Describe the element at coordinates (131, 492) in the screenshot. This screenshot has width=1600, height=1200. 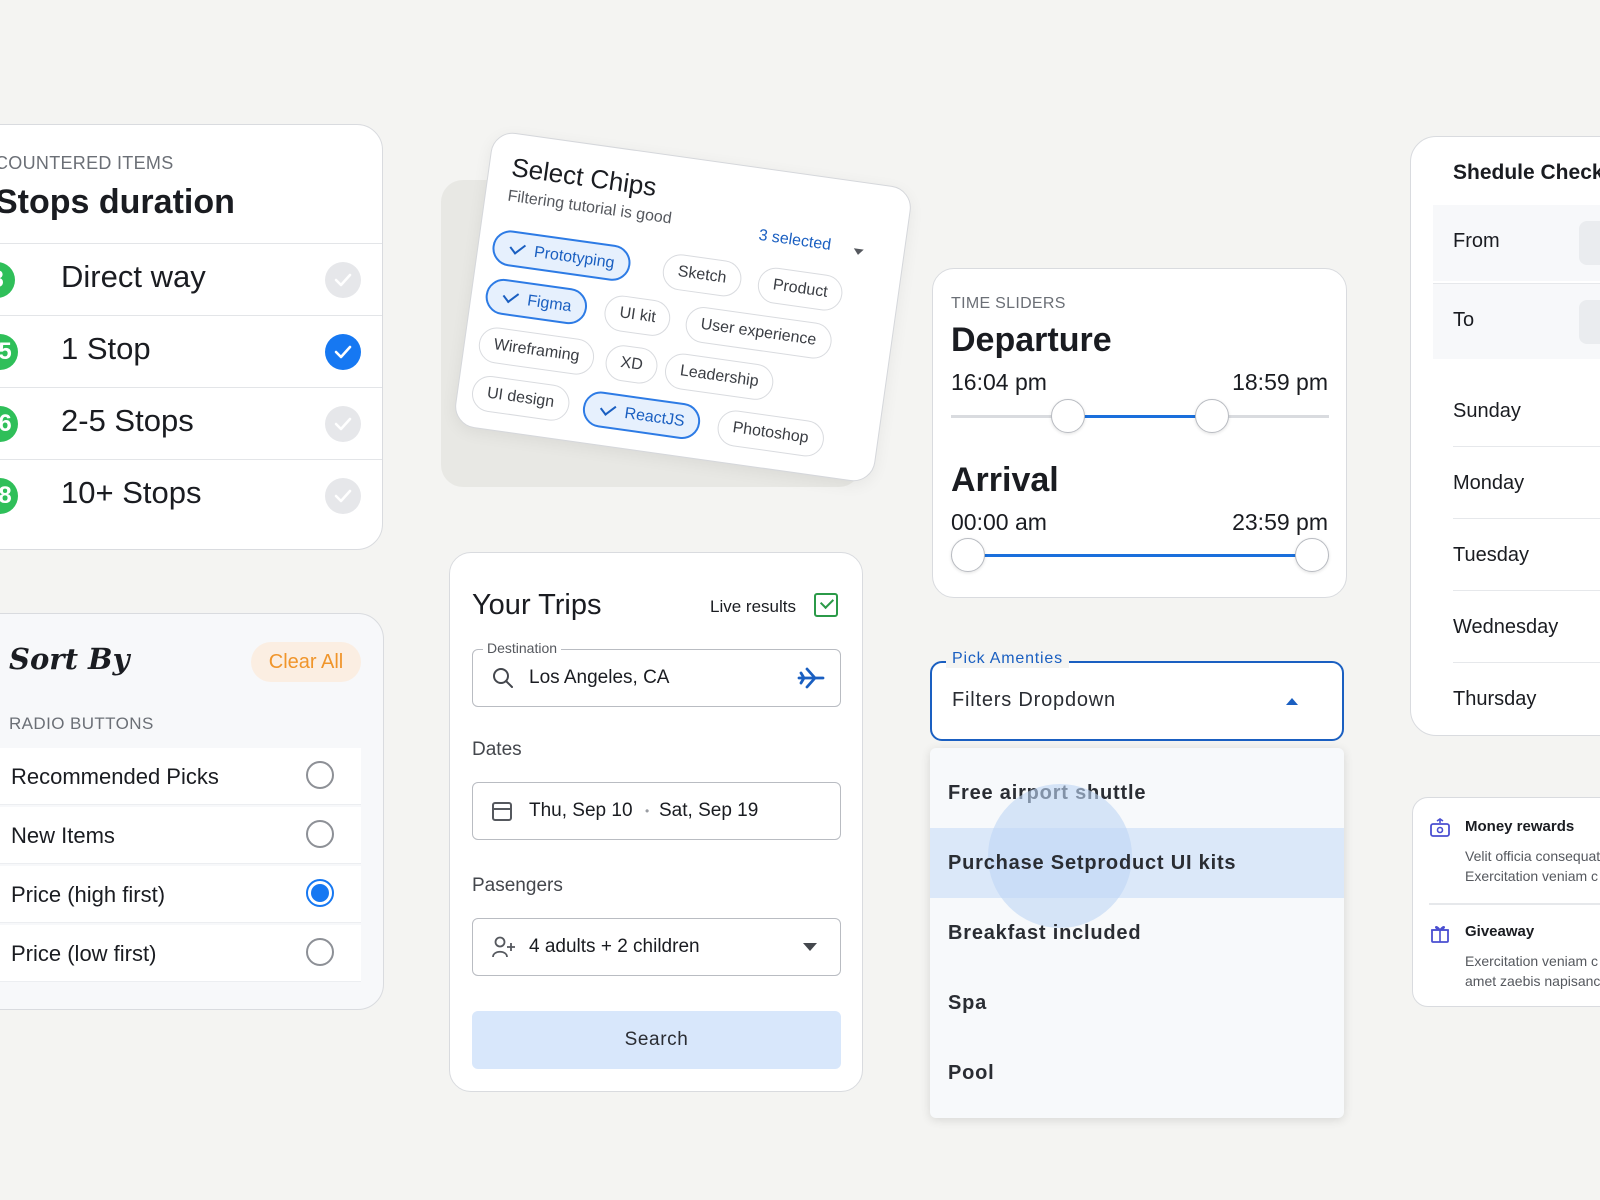
I see `stop-label: 10+ Stops` at that location.